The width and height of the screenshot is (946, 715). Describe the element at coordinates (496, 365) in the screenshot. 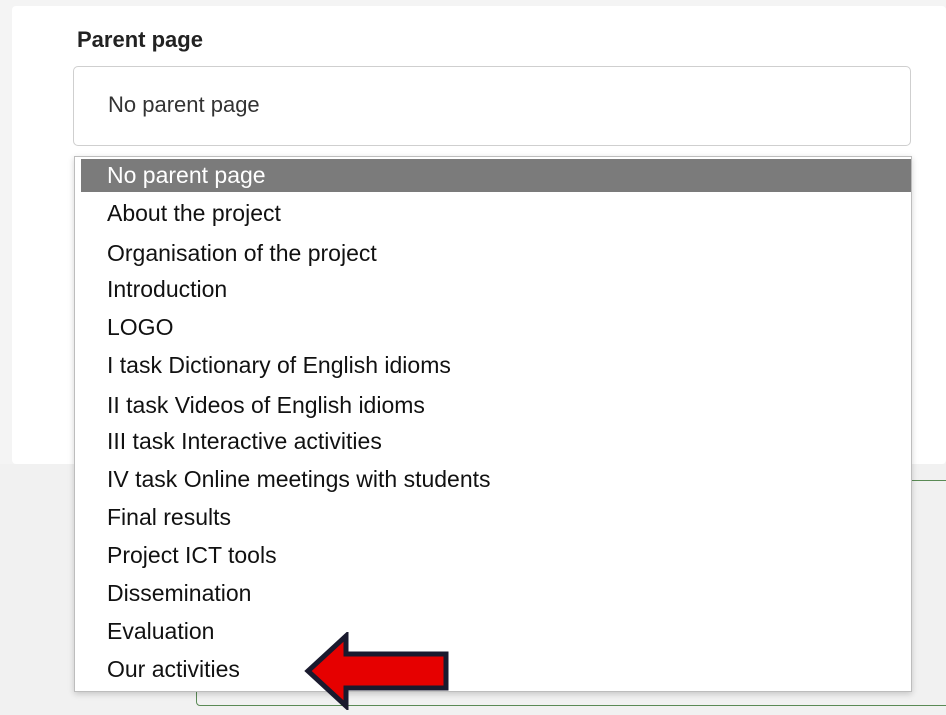

I see `dropdown-option: I task Dictionary of English idioms` at that location.